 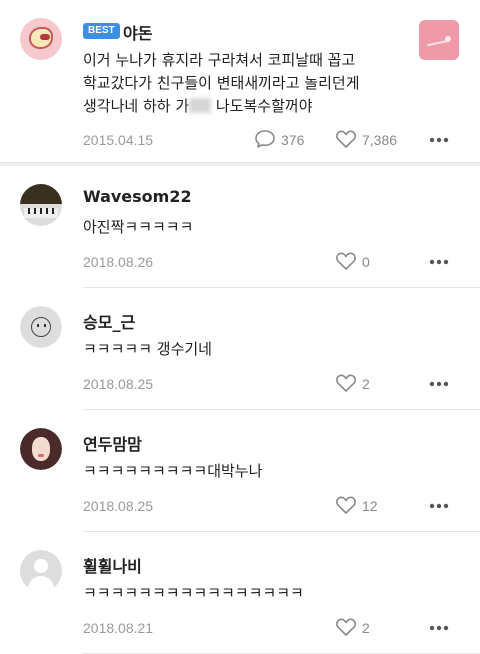 What do you see at coordinates (147, 349) in the screenshot?
I see `comment-text: ㅋㅋㅋㅋㅋ 갱수기네` at bounding box center [147, 349].